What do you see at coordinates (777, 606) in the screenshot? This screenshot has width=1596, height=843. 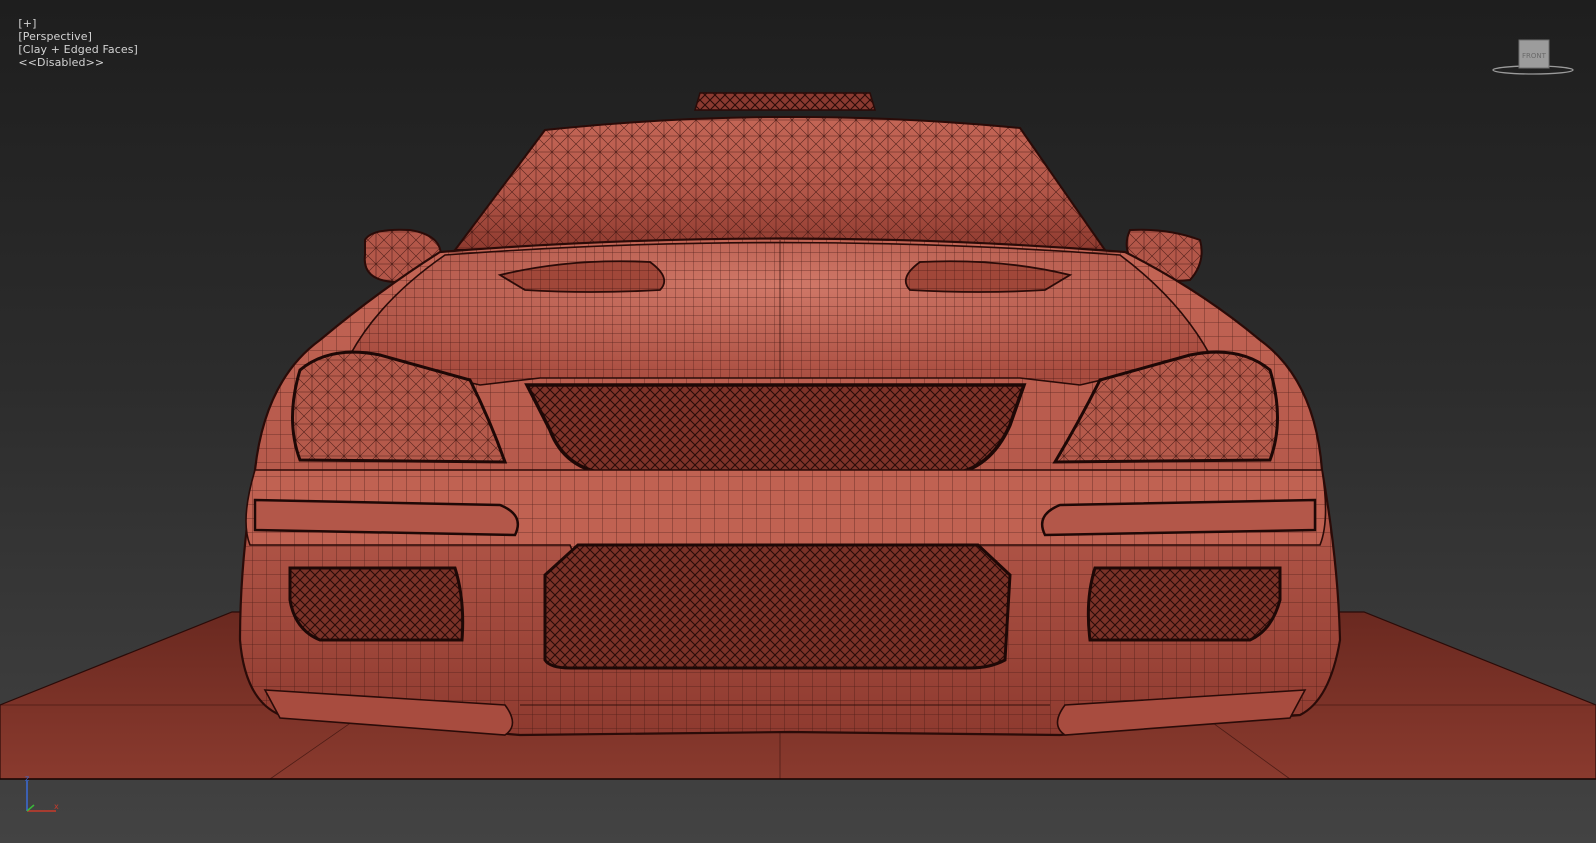 I see `lower-grille` at bounding box center [777, 606].